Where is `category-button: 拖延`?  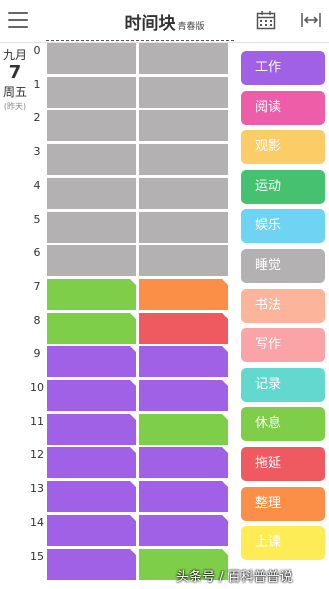
category-button: 拖延 is located at coordinates (283, 464).